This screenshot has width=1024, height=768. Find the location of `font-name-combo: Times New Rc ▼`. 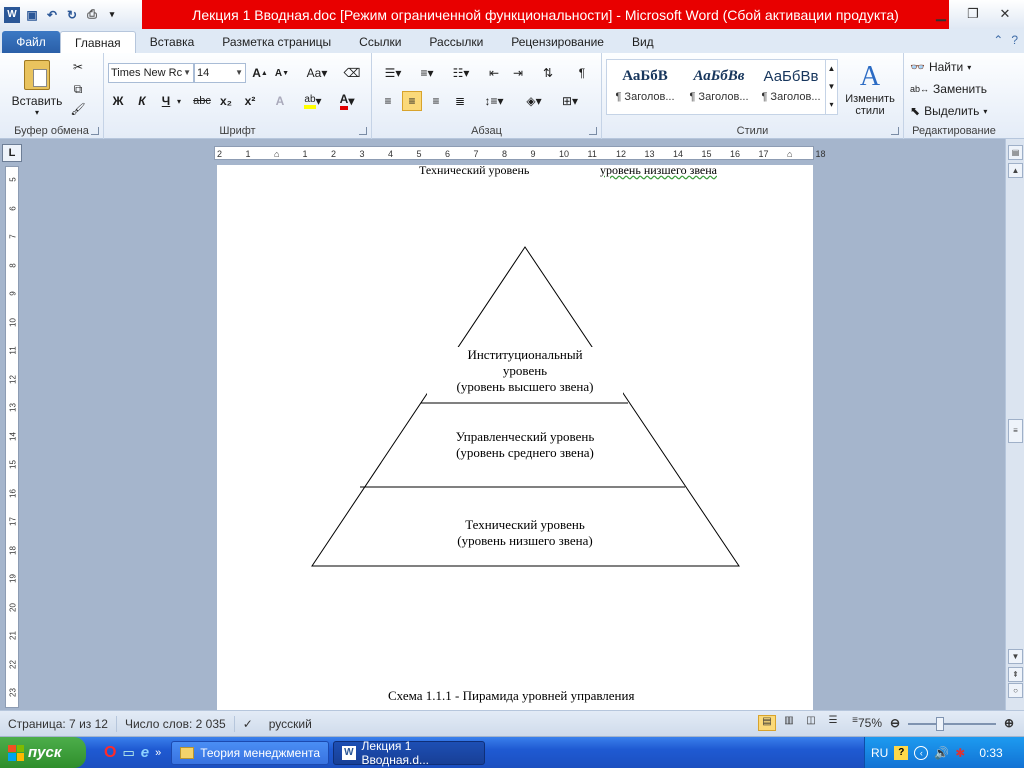

font-name-combo: Times New Rc ▼ is located at coordinates (151, 73).